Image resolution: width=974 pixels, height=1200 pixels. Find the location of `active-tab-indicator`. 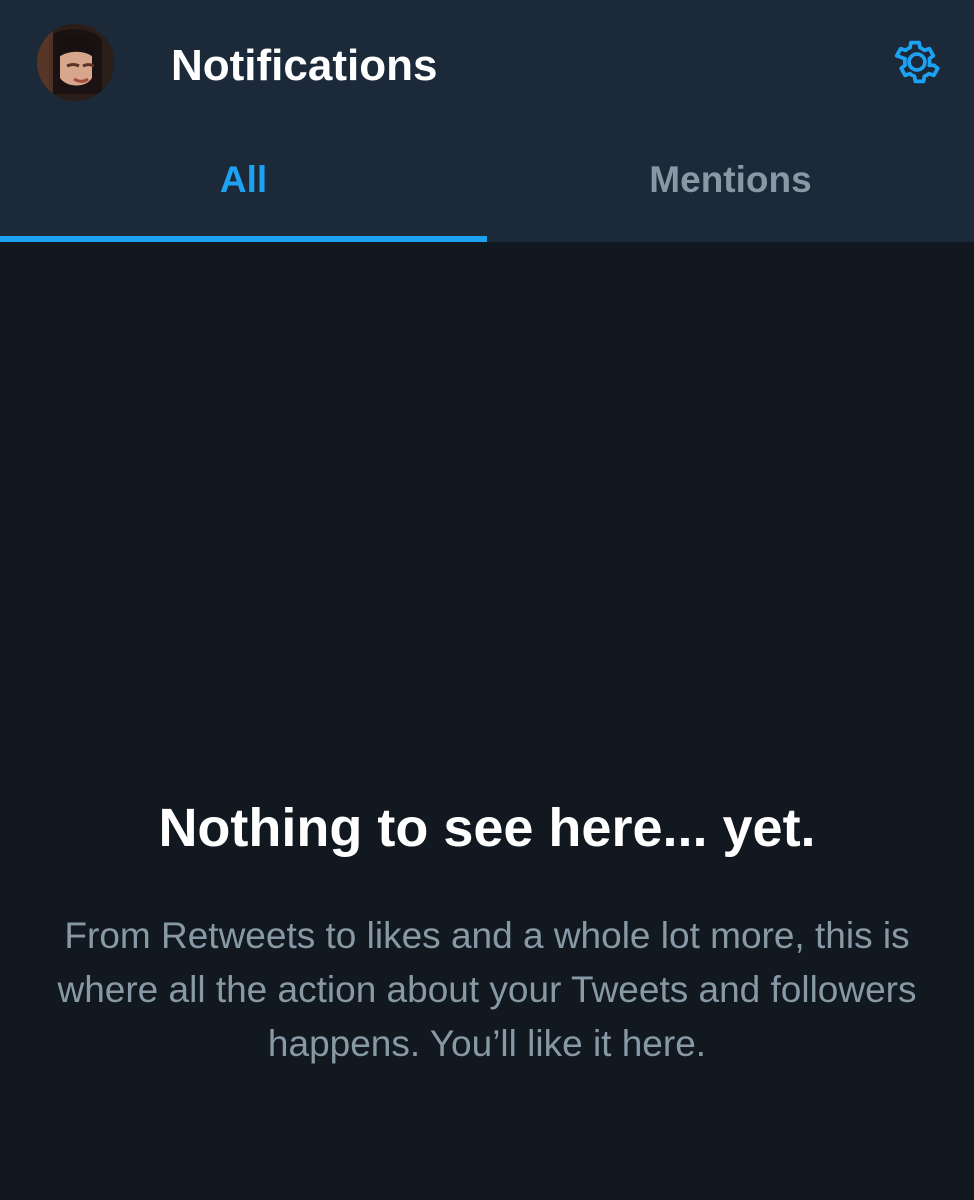

active-tab-indicator is located at coordinates (243, 239).